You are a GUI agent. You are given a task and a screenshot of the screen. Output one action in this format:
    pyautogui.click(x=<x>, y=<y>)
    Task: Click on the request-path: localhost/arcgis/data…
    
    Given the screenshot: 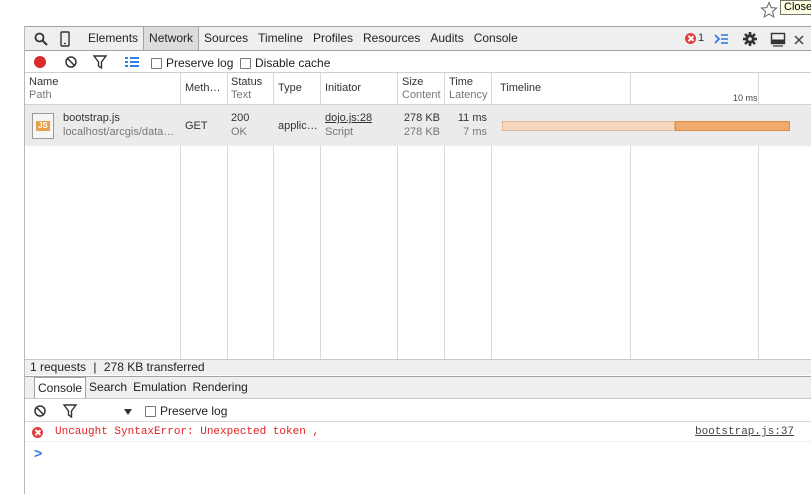 What is the action you would take?
    pyautogui.click(x=119, y=132)
    